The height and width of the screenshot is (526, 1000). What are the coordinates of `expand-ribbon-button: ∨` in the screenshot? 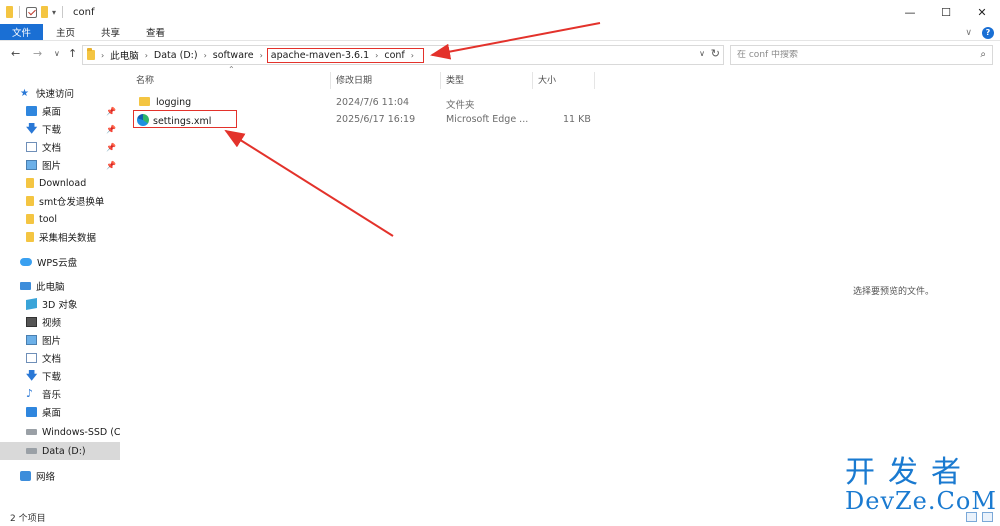 It's located at (968, 33).